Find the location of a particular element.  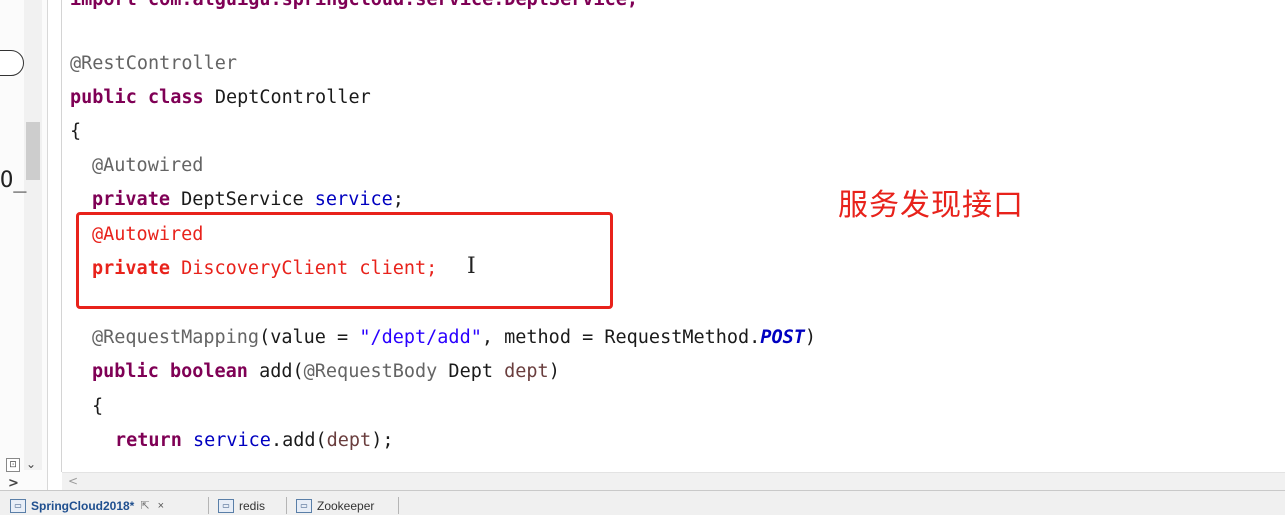

tab-springcloud2018: ▭ SpringCloud2018* ⇱ × is located at coordinates (87, 505).